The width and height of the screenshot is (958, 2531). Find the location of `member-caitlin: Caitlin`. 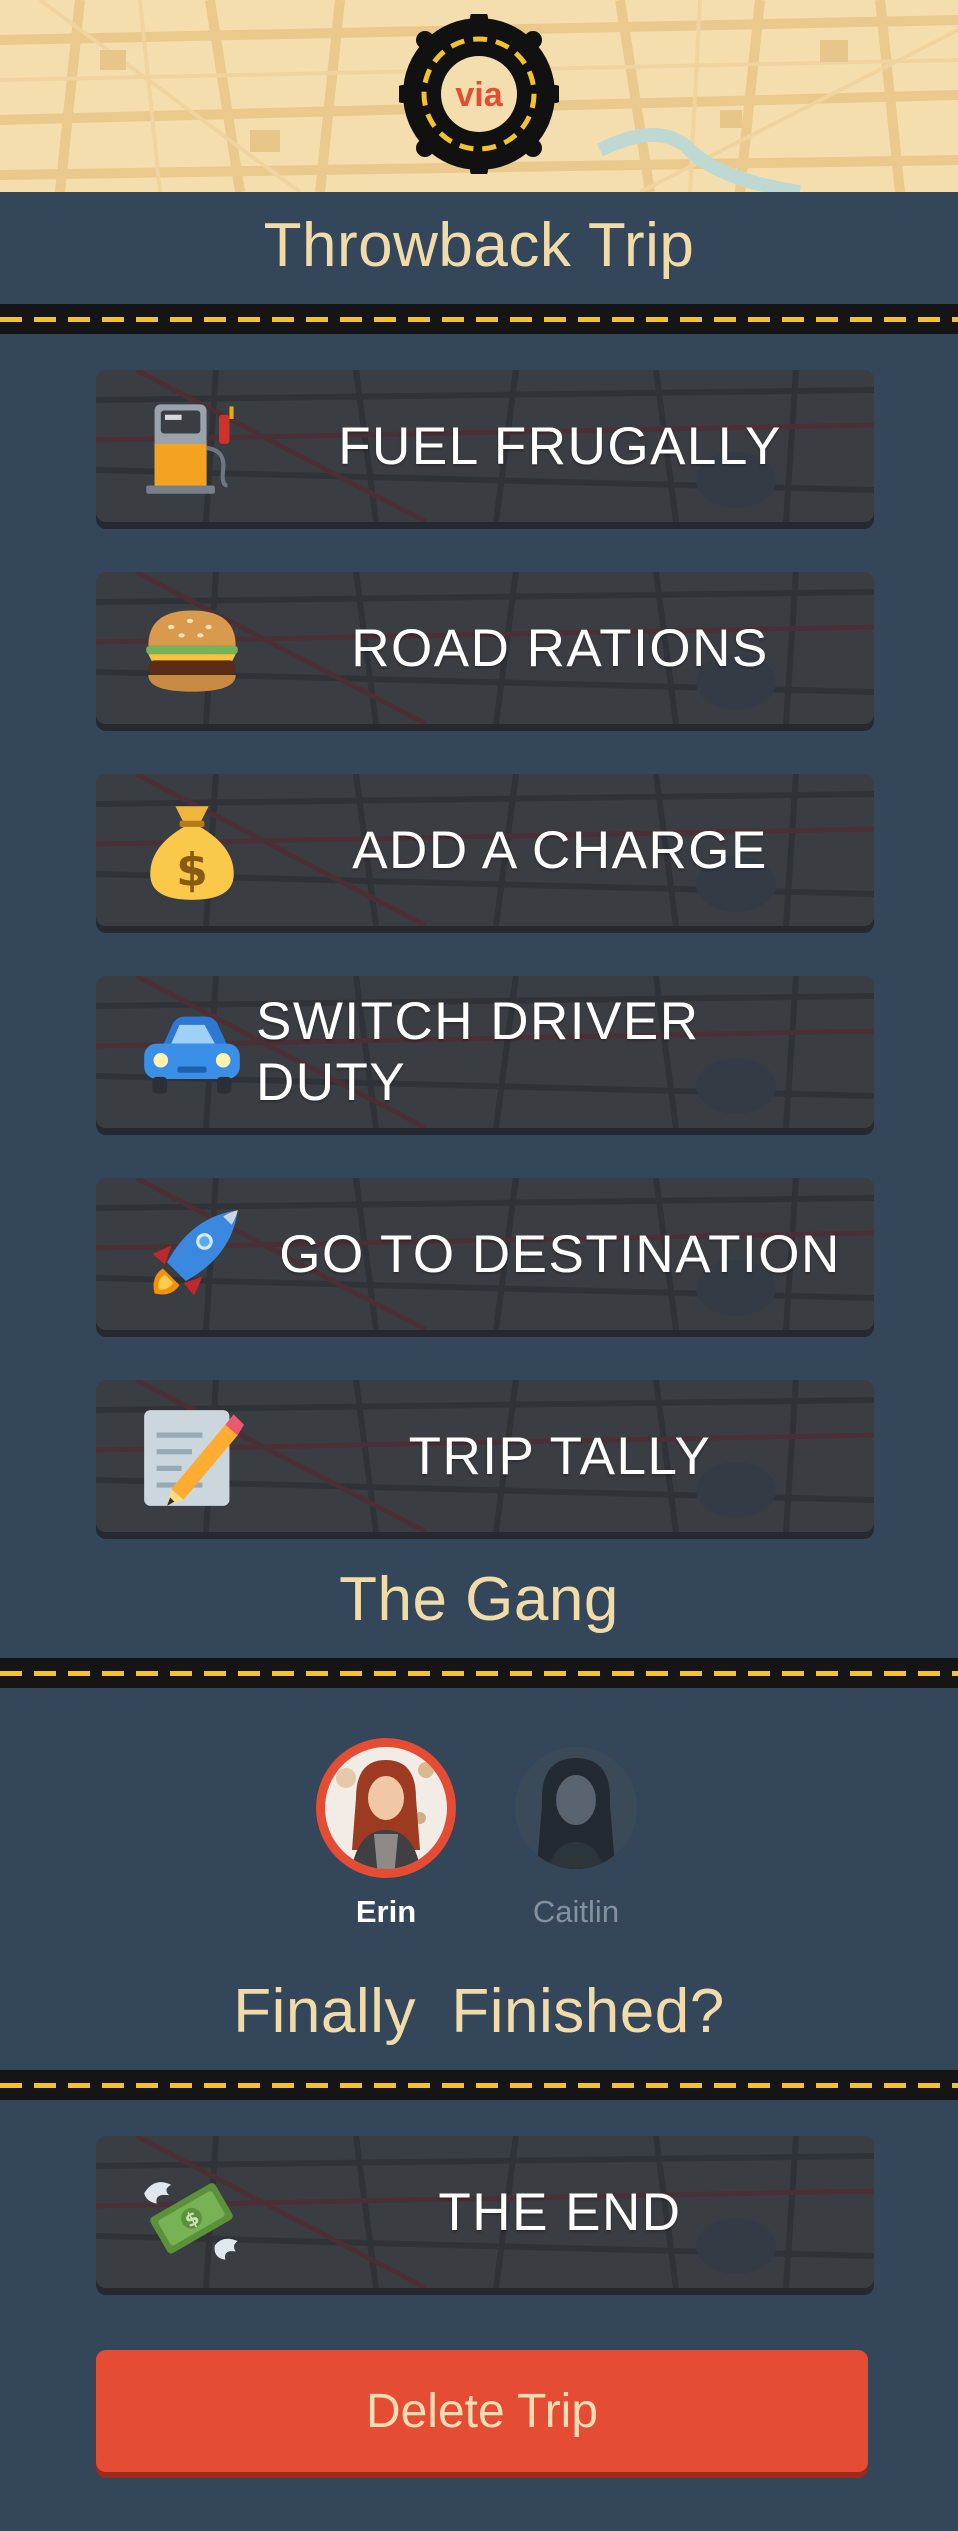

member-caitlin: Caitlin is located at coordinates (576, 1834).